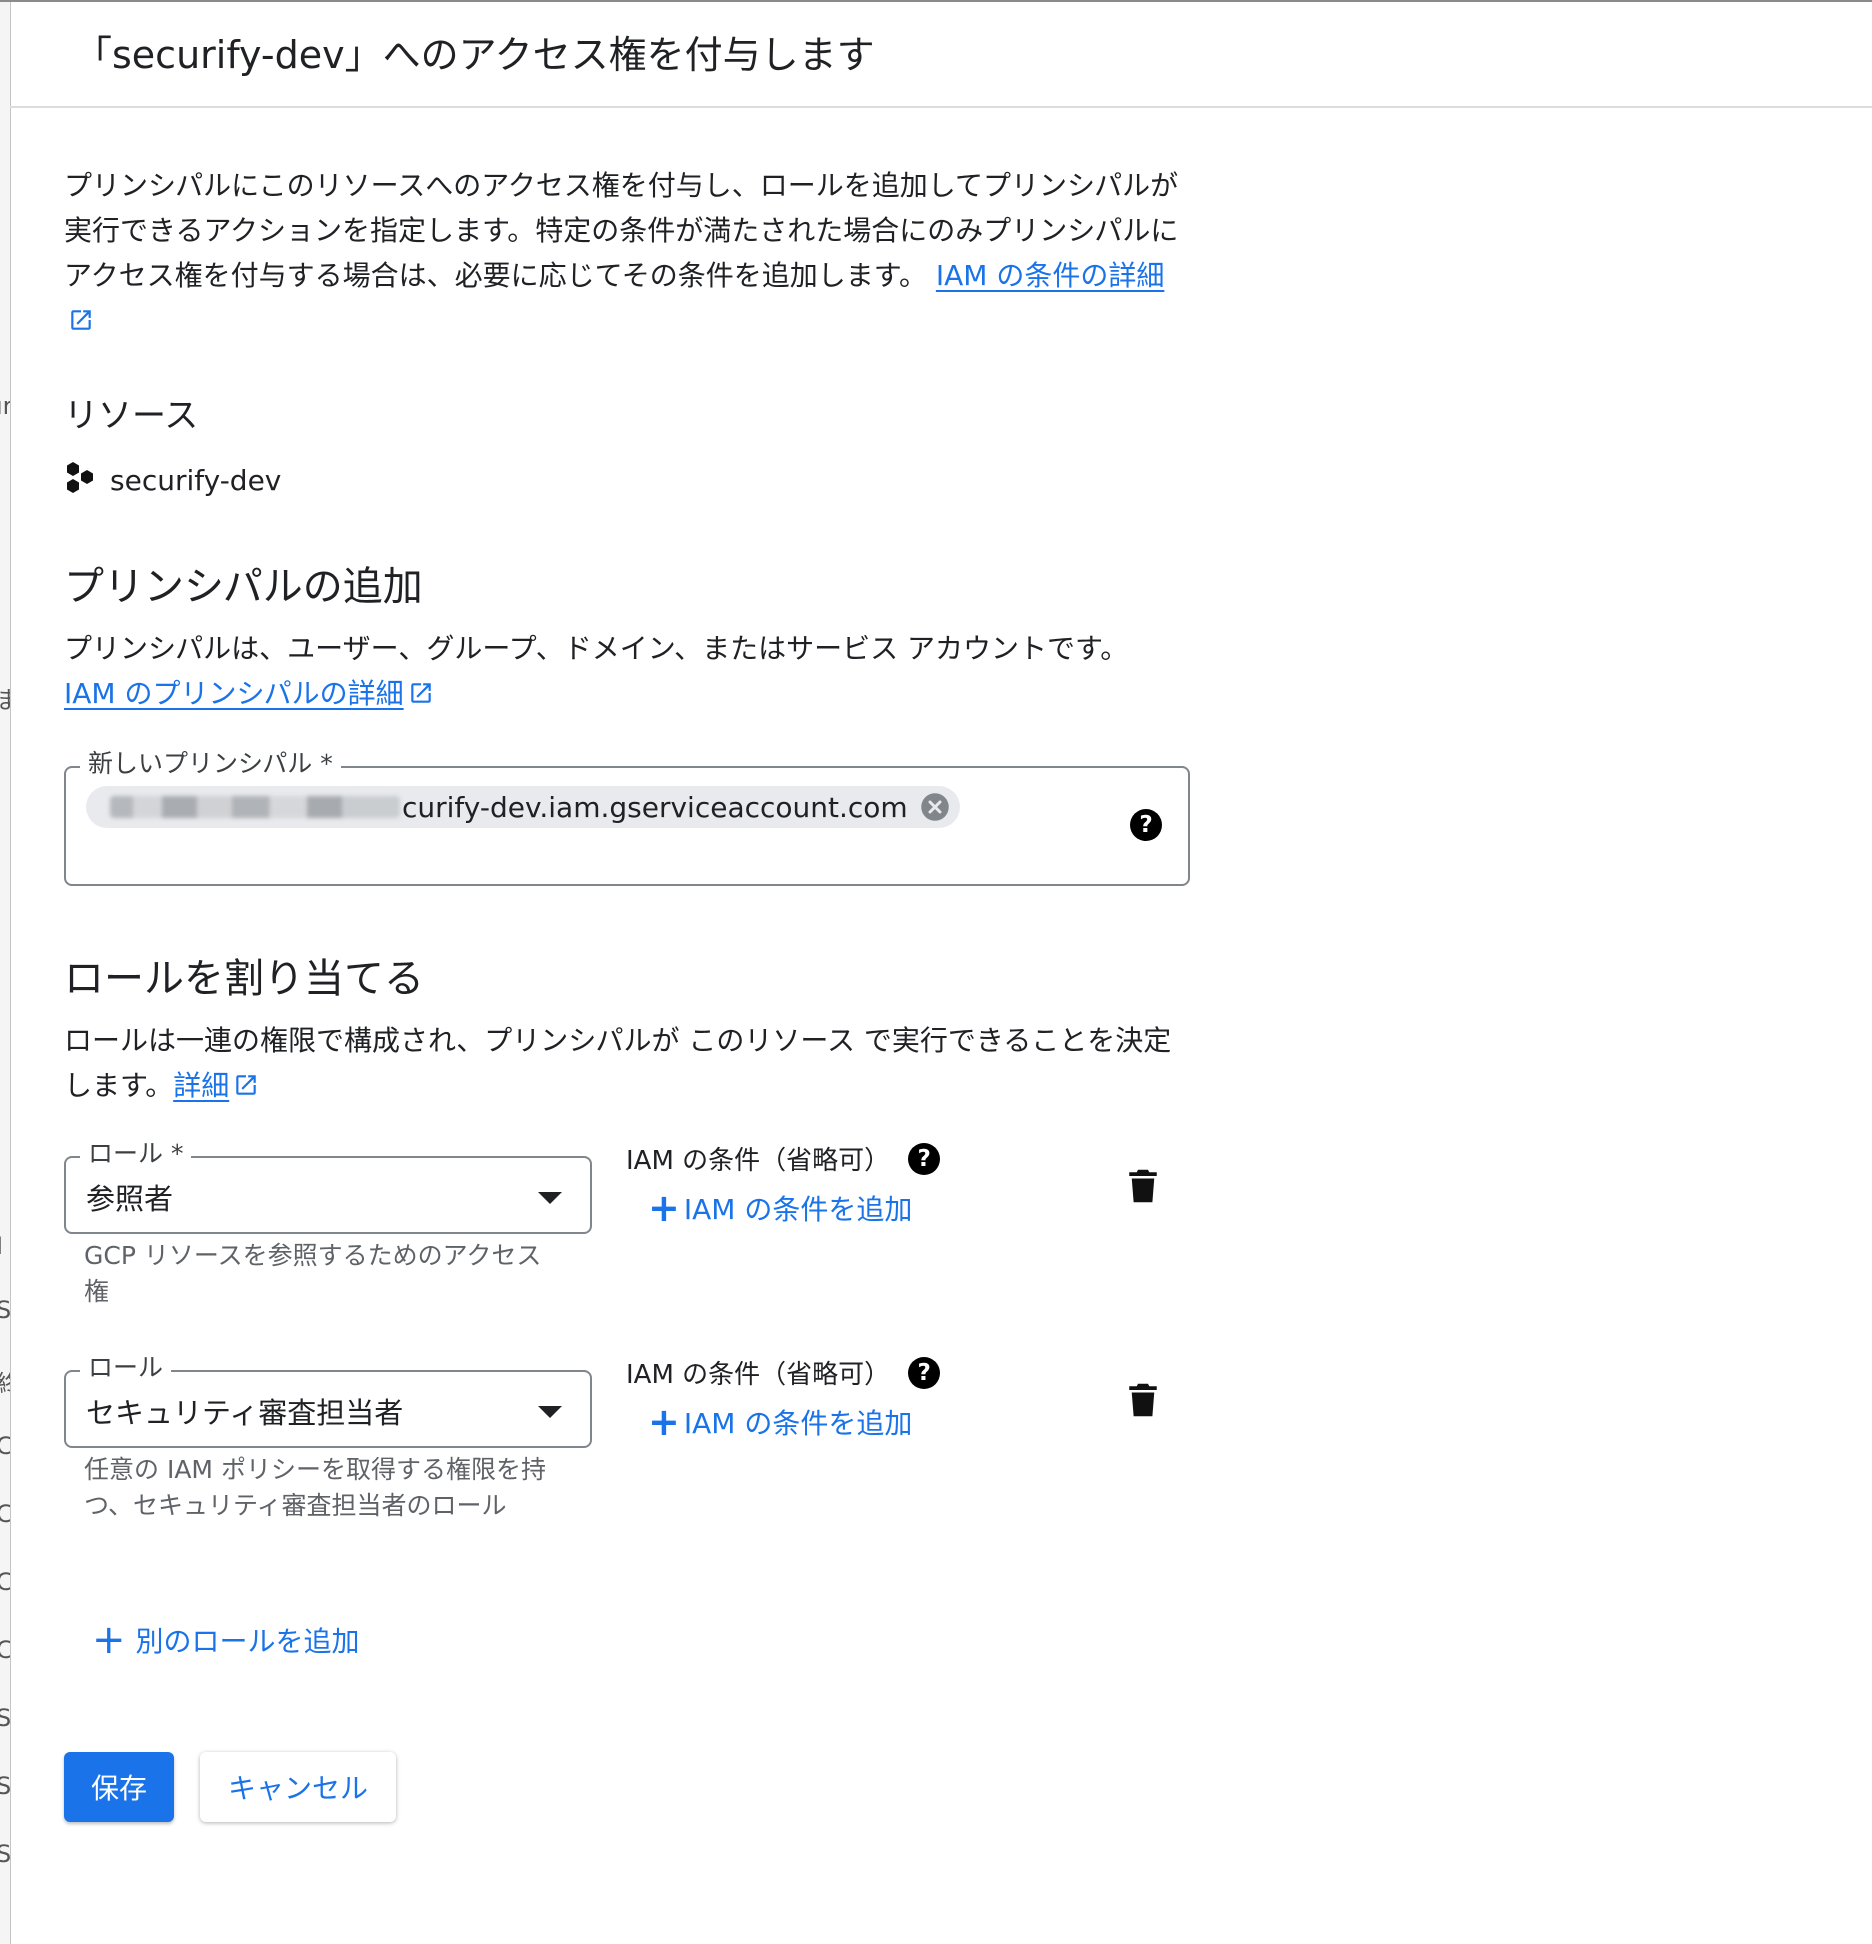  What do you see at coordinates (5, 1381) in the screenshot?
I see `background-fragment: 終` at bounding box center [5, 1381].